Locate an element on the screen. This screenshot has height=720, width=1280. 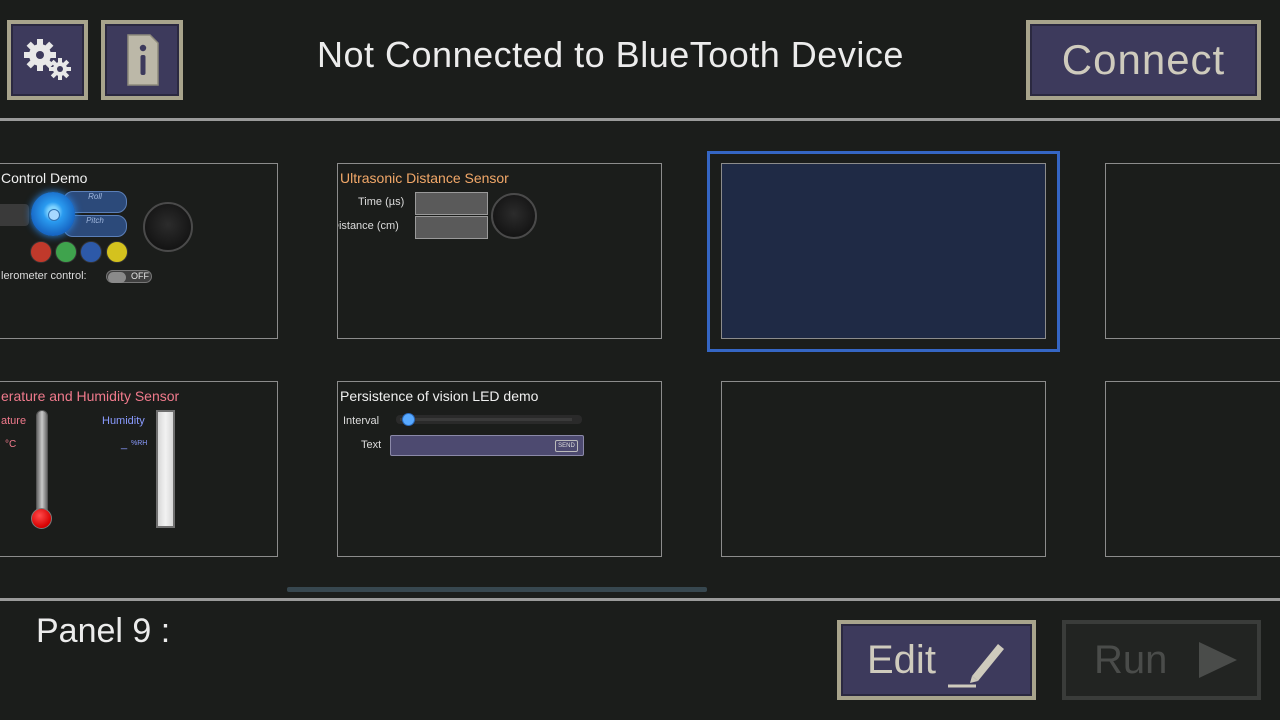
info-button is located at coordinates (142, 60).